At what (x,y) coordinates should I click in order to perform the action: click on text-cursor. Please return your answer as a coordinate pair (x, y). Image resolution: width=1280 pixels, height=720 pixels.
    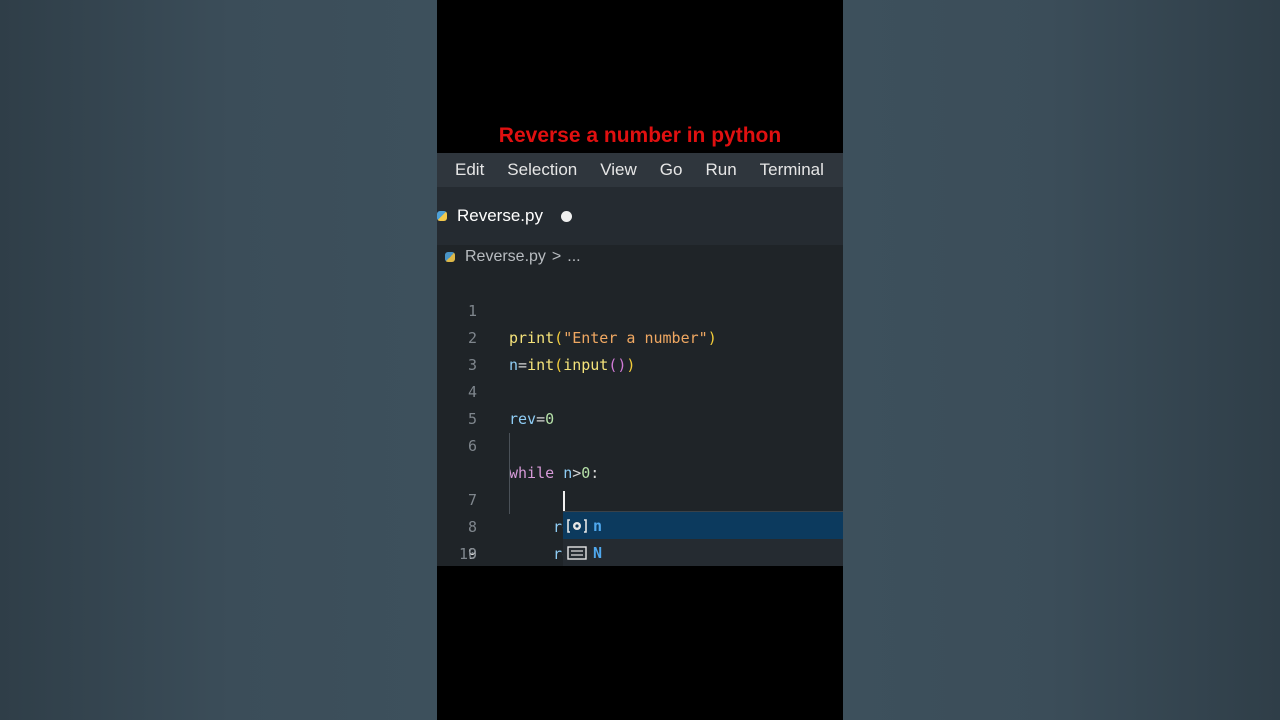
    Looking at the image, I should click on (564, 501).